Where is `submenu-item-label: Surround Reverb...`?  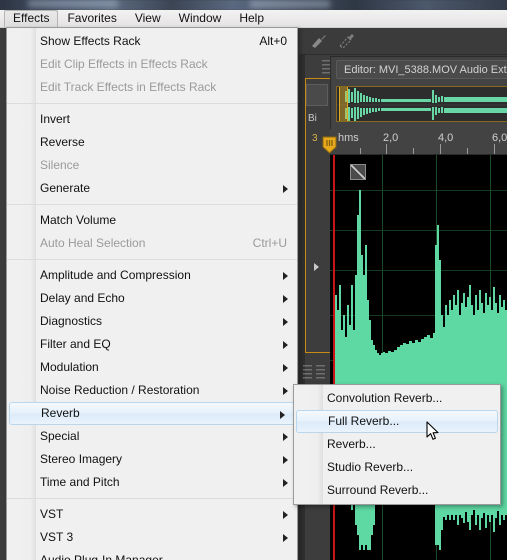
submenu-item-label: Surround Reverb... is located at coordinates (378, 490).